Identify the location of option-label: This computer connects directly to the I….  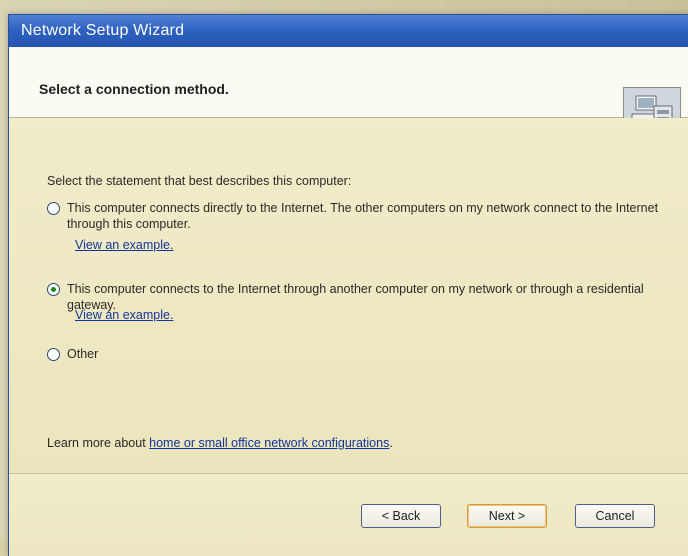
(363, 216).